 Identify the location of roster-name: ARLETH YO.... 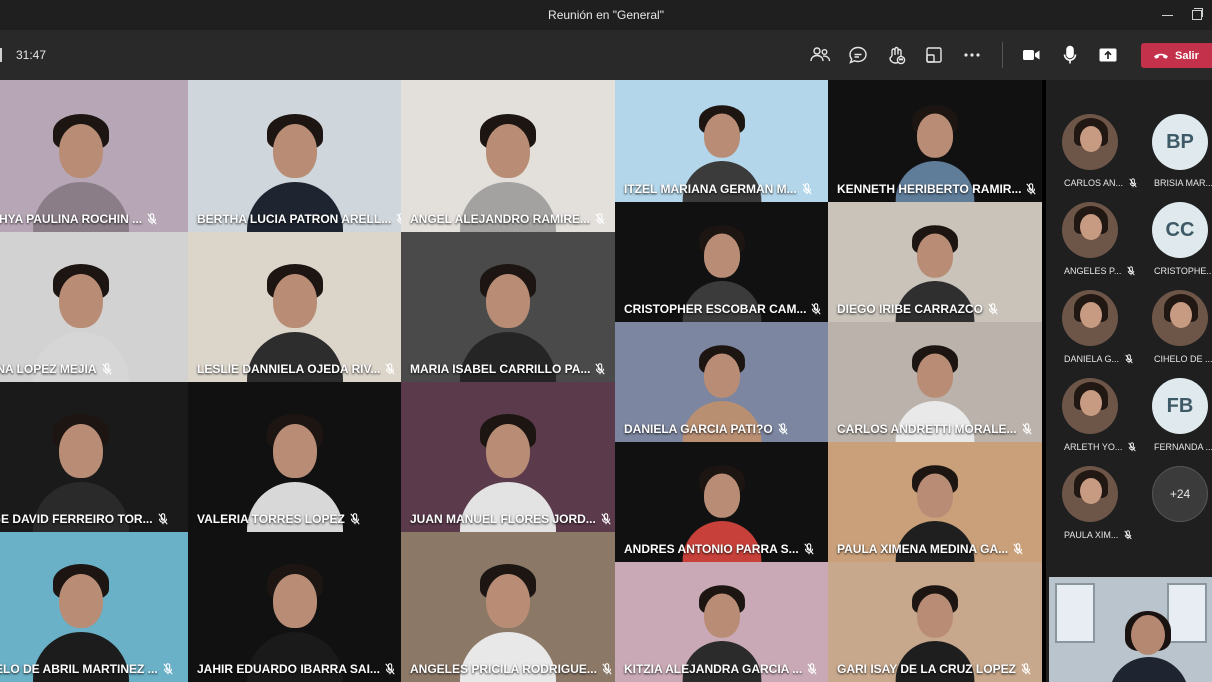
(1093, 447).